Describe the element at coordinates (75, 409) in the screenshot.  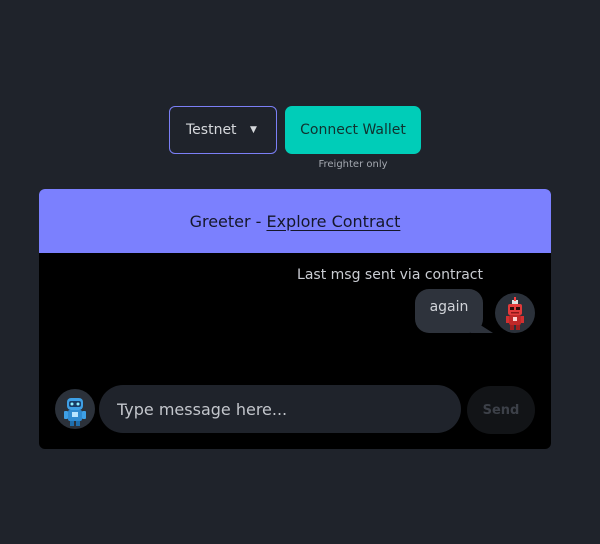
I see `blue-robot-icon` at that location.